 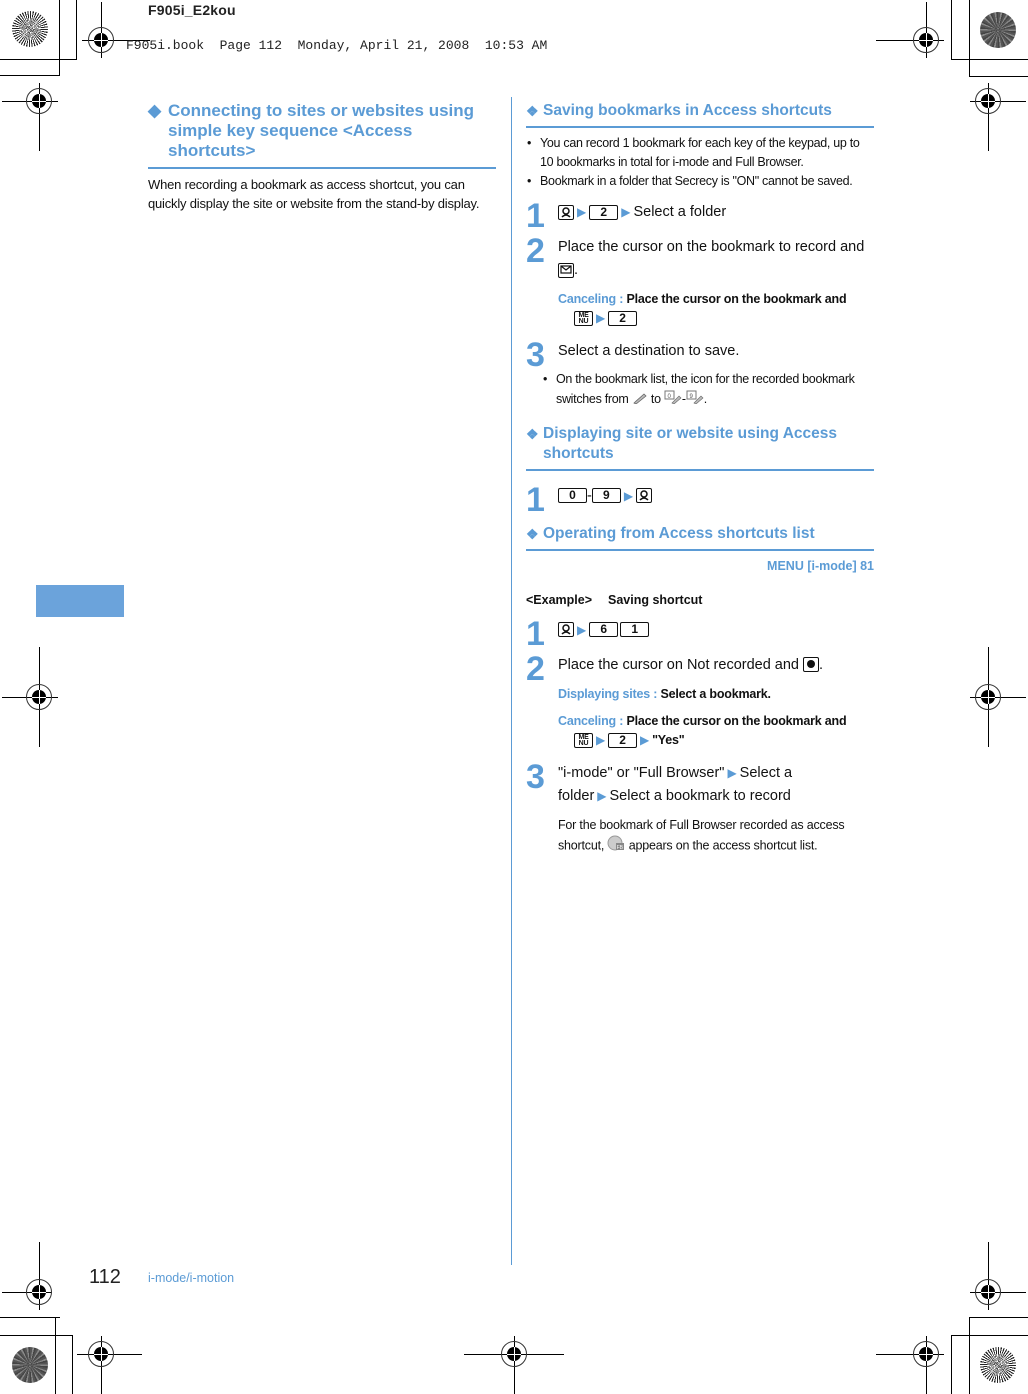 I want to click on example-heading: <Example> Saving shortcut, so click(x=700, y=600).